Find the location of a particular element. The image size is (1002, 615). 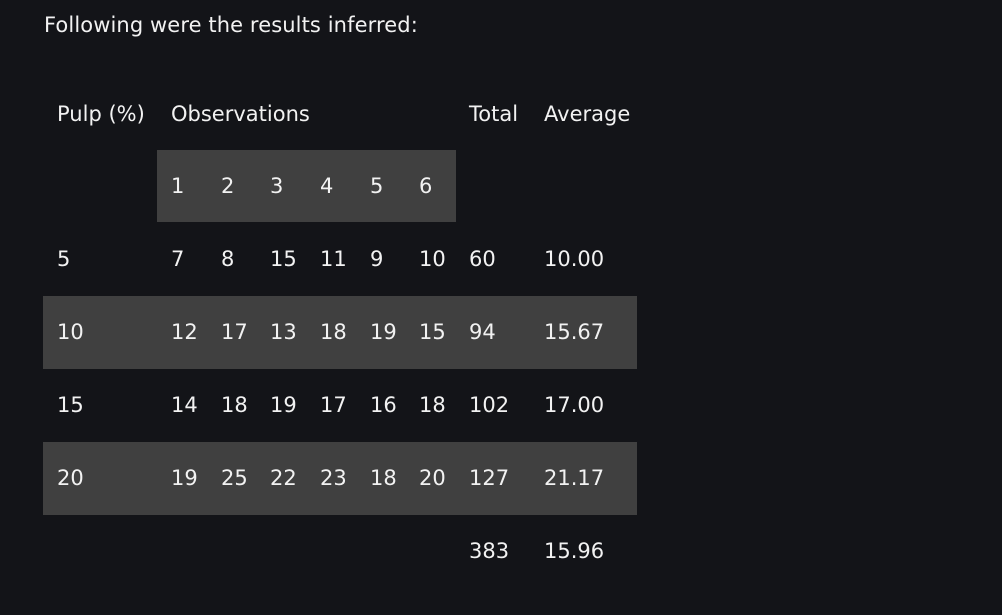

summary-row: 383 15.96 is located at coordinates (340, 551).